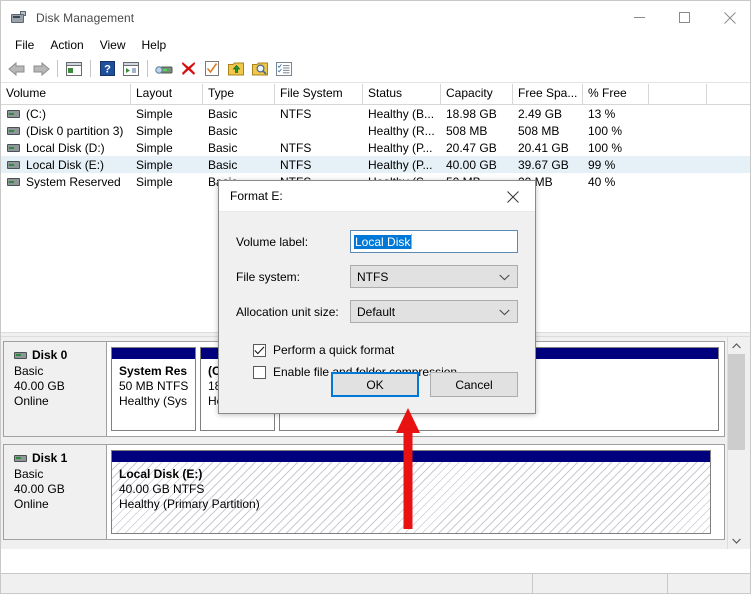 The height and width of the screenshot is (594, 751). What do you see at coordinates (678, 94) in the screenshot?
I see `column-header-blank` at bounding box center [678, 94].